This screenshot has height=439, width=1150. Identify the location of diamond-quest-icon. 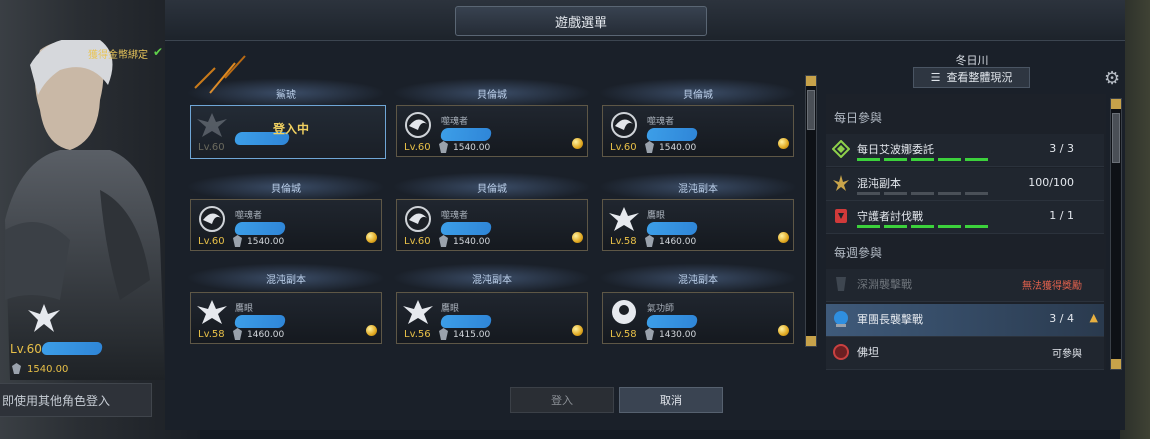
(841, 149).